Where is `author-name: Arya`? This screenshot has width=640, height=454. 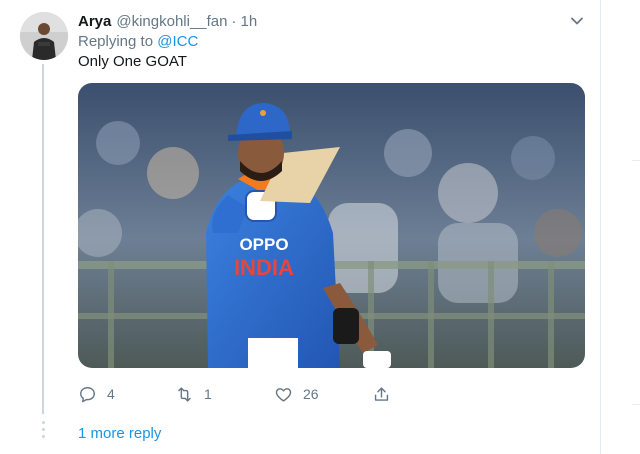
author-name: Arya is located at coordinates (94, 21).